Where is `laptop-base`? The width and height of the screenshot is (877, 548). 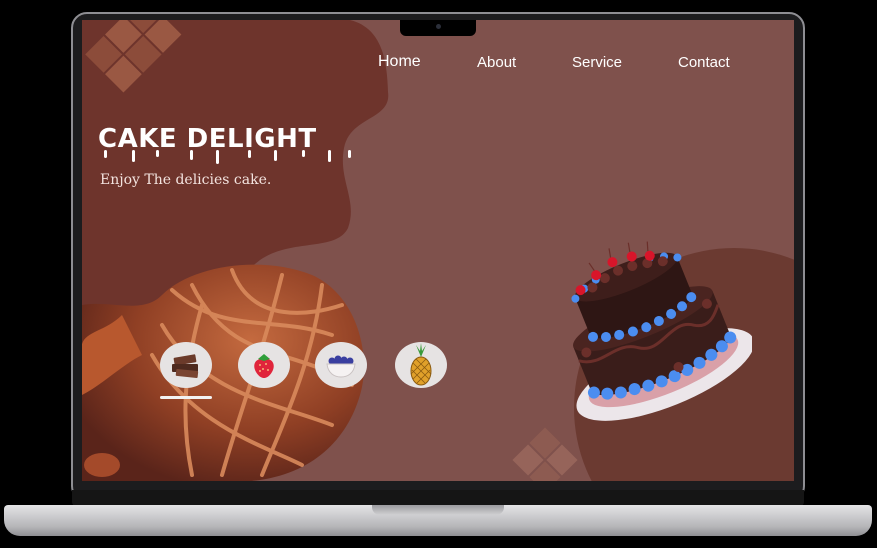
laptop-base is located at coordinates (438, 520).